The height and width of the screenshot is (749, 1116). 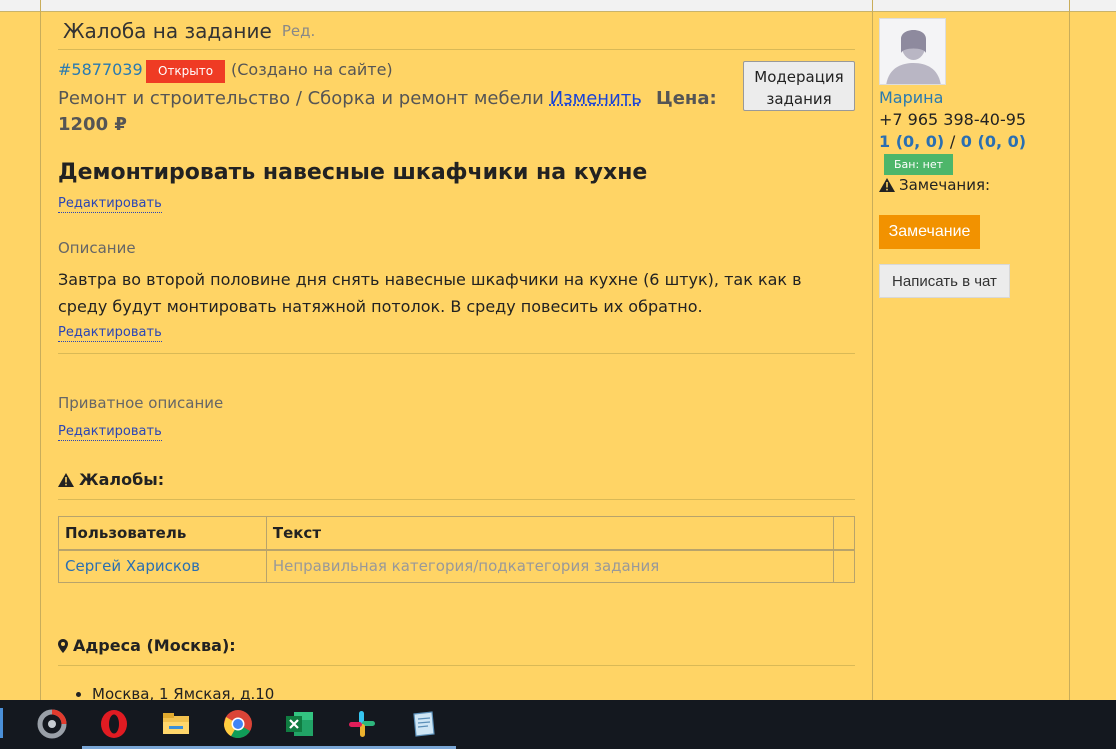 What do you see at coordinates (844, 533) in the screenshot?
I see `column-header-empty` at bounding box center [844, 533].